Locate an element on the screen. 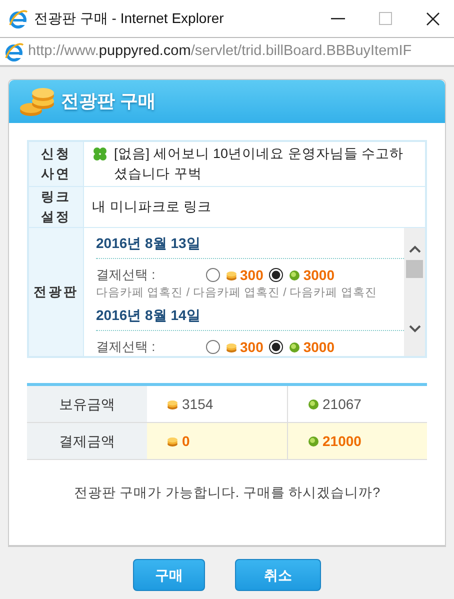  link-setting-text: 내 미니파크로 링크 is located at coordinates (152, 207).